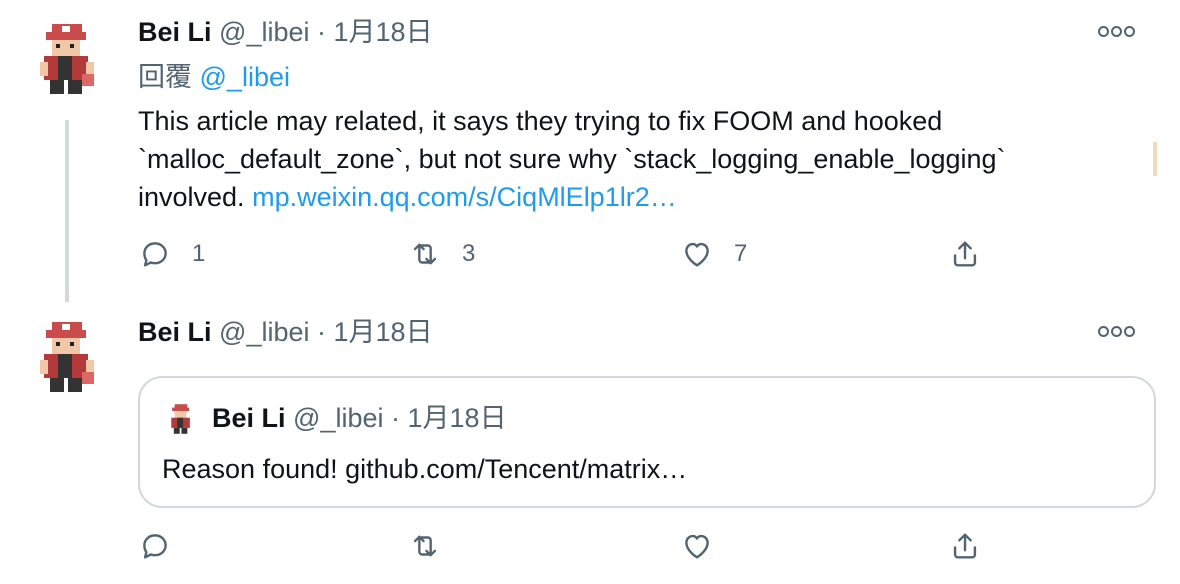 The width and height of the screenshot is (1180, 584). Describe the element at coordinates (165, 77) in the screenshot. I see `reply-prefix: 回覆` at that location.